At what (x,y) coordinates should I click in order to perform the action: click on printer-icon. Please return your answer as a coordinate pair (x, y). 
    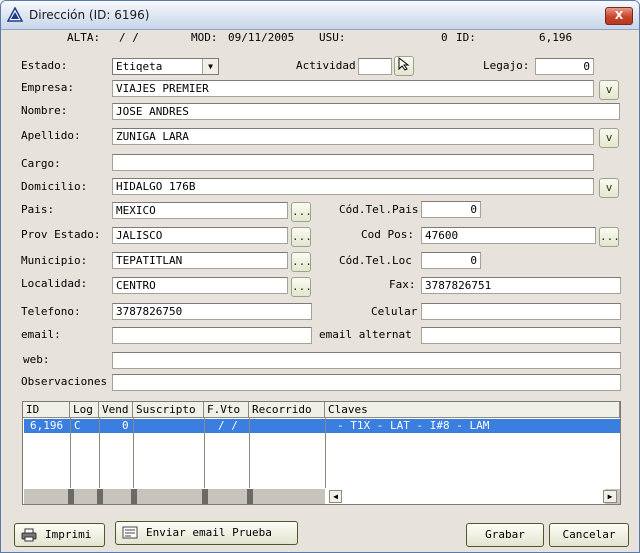
    Looking at the image, I should click on (29, 539).